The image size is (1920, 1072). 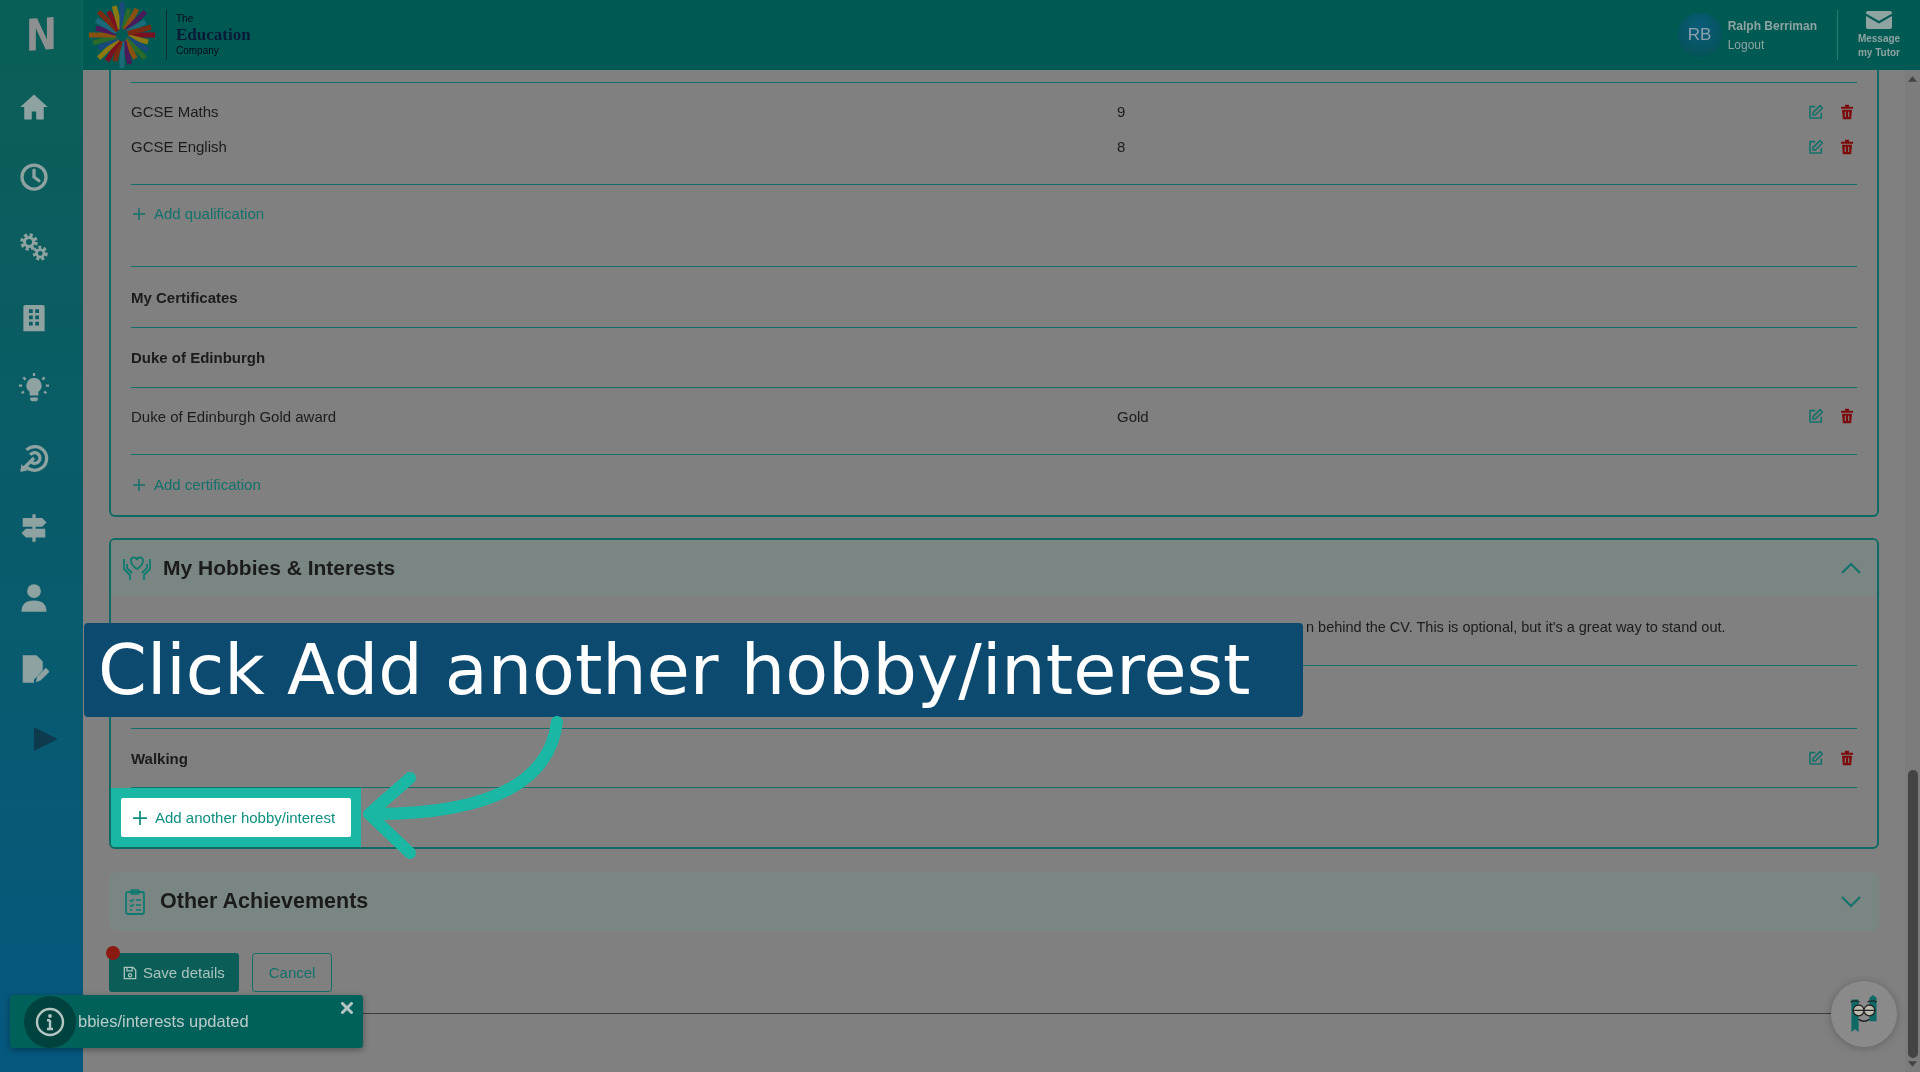 What do you see at coordinates (122, 35) in the screenshot?
I see `sunburst-logo-icon` at bounding box center [122, 35].